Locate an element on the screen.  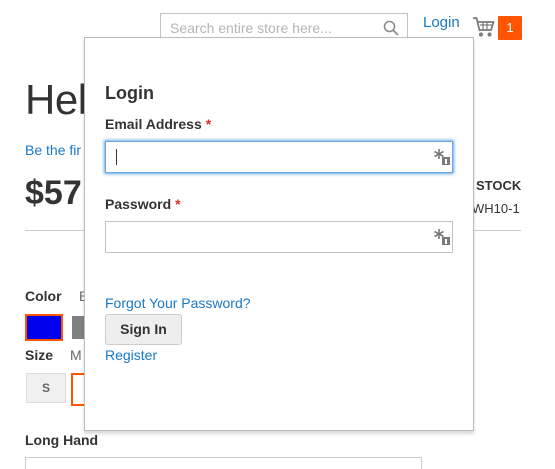
product-sku: WH10-1 is located at coordinates (496, 208).